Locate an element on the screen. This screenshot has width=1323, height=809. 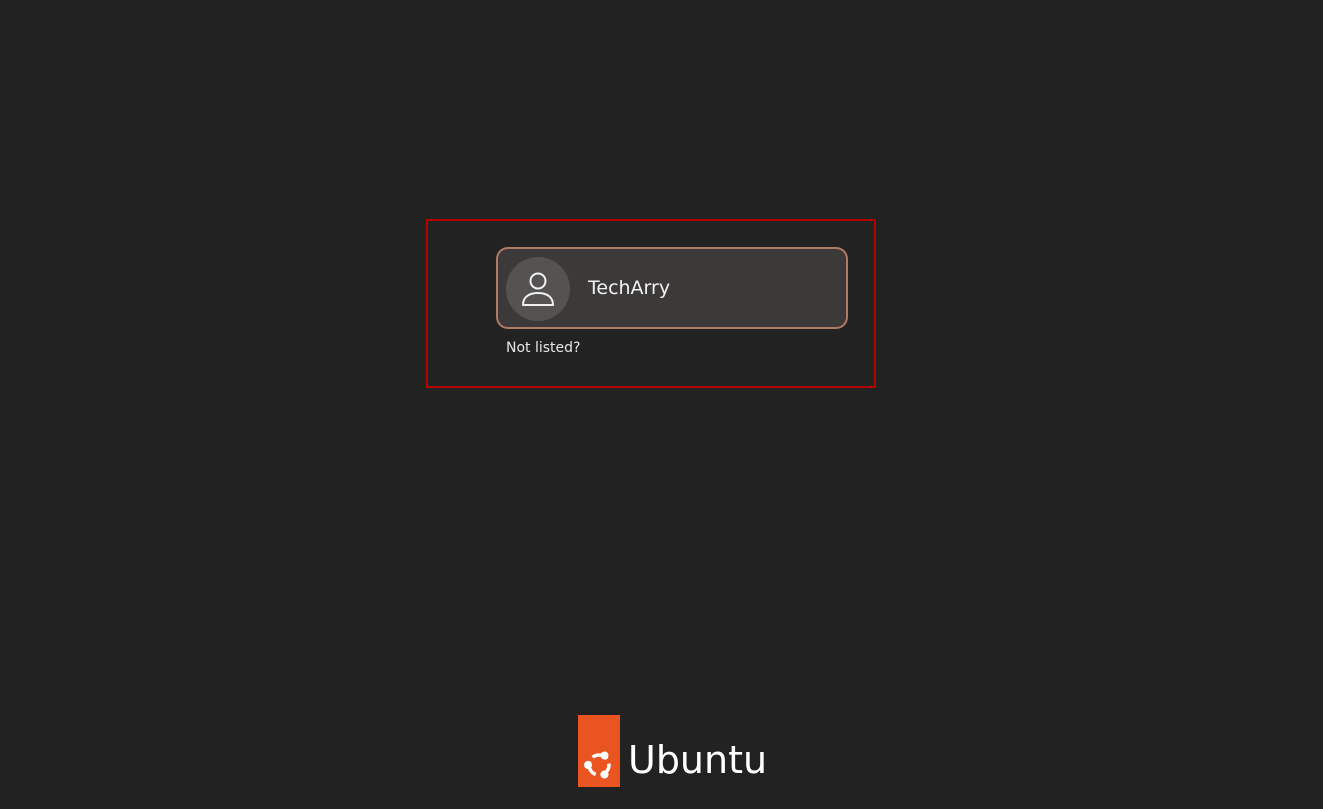
person-icon is located at coordinates (538, 289).